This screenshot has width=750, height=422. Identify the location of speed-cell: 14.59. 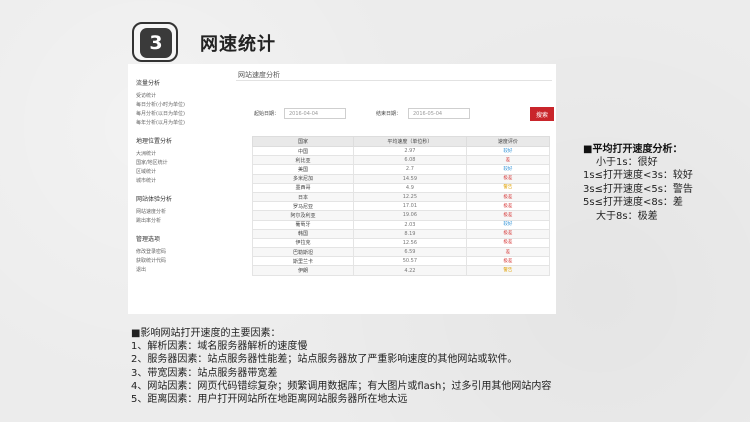
(409, 178).